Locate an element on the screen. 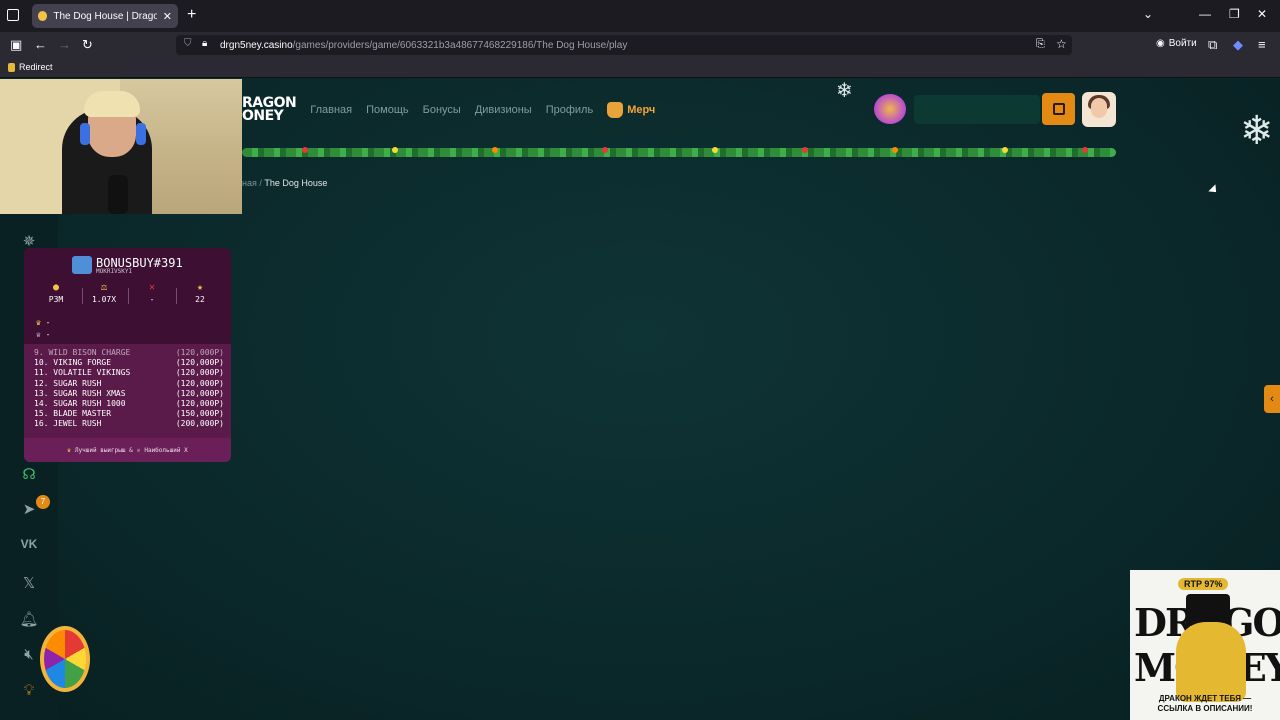  nav-link-divisions: Дивизионы is located at coordinates (503, 110).